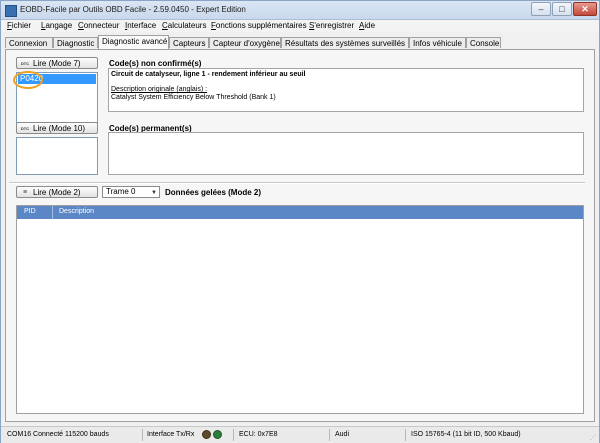 The height and width of the screenshot is (443, 600). I want to click on menu-label: alculateurs, so click(187, 25).